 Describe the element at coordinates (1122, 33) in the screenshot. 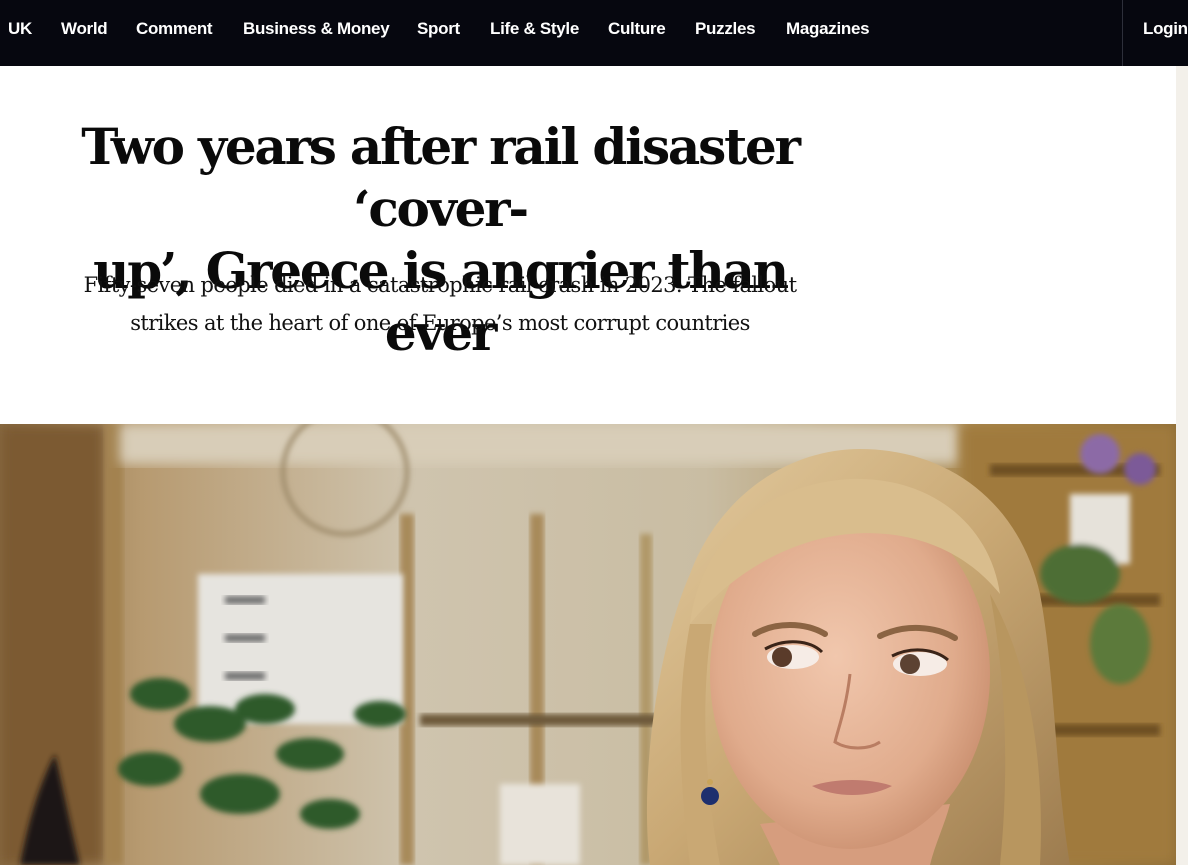

I see `nav-divider` at that location.